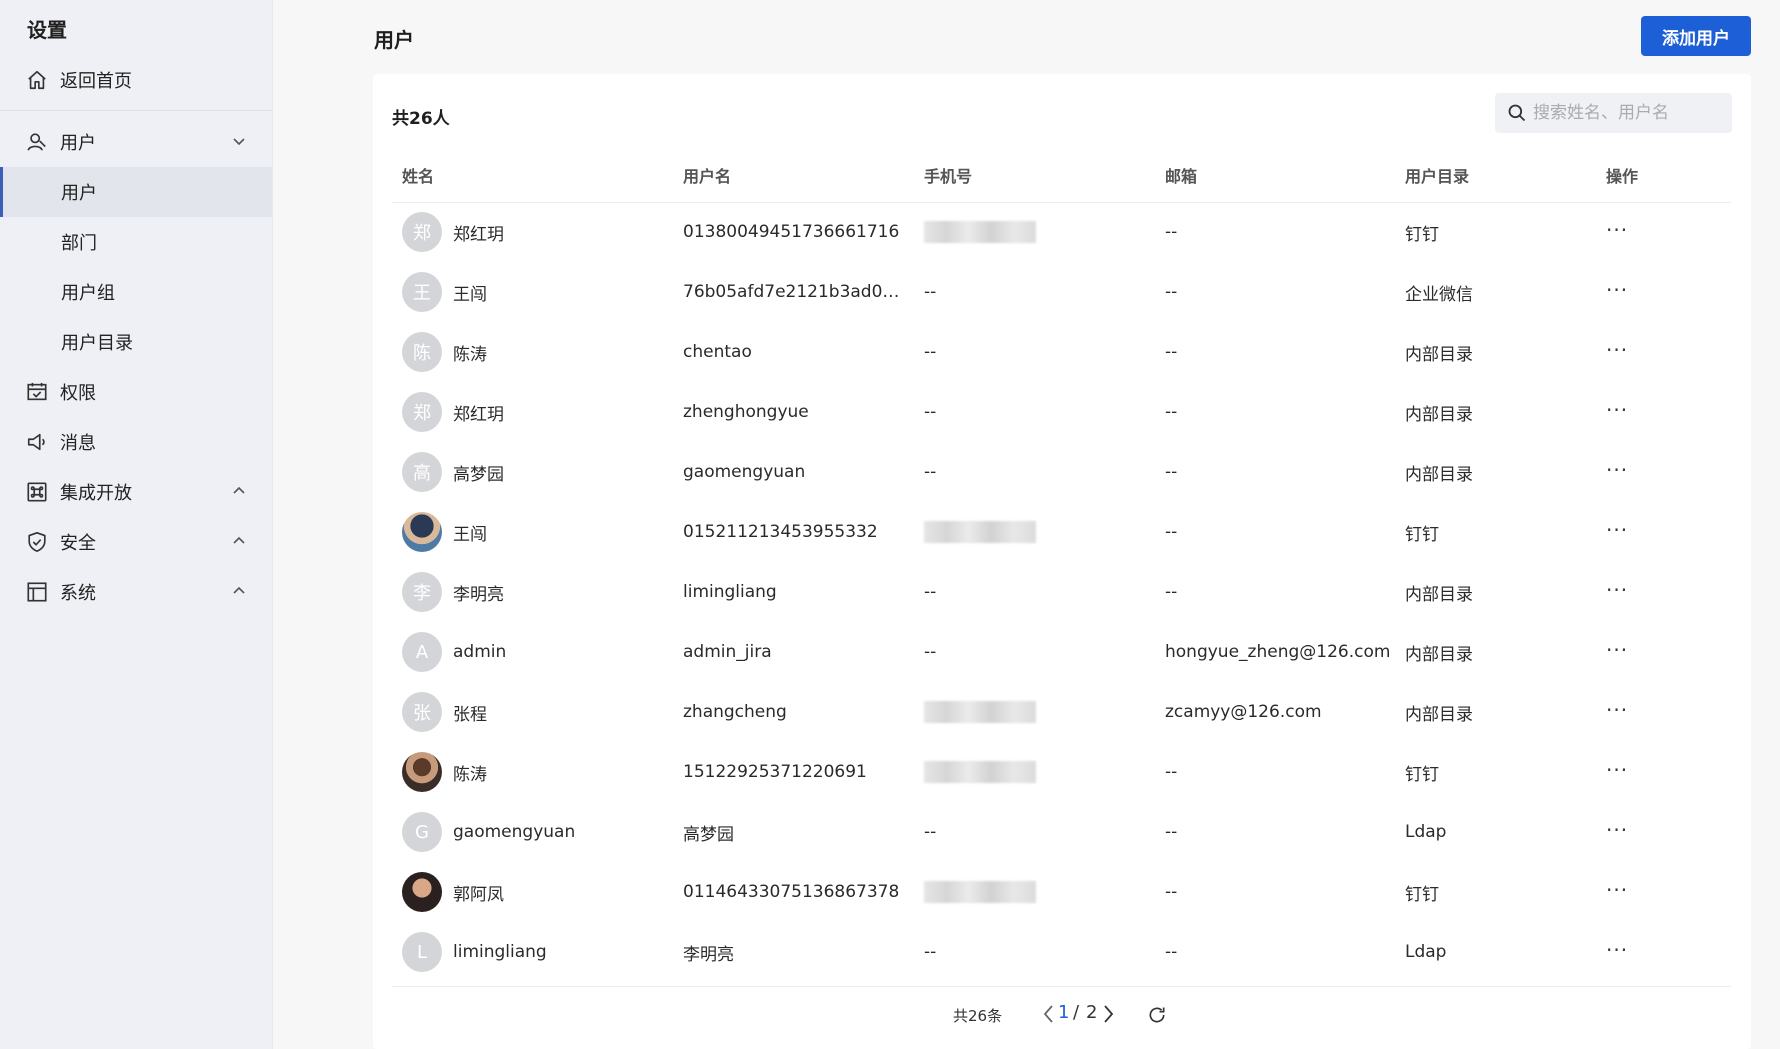  What do you see at coordinates (78, 543) in the screenshot?
I see `sidebar-item-label: 安全` at bounding box center [78, 543].